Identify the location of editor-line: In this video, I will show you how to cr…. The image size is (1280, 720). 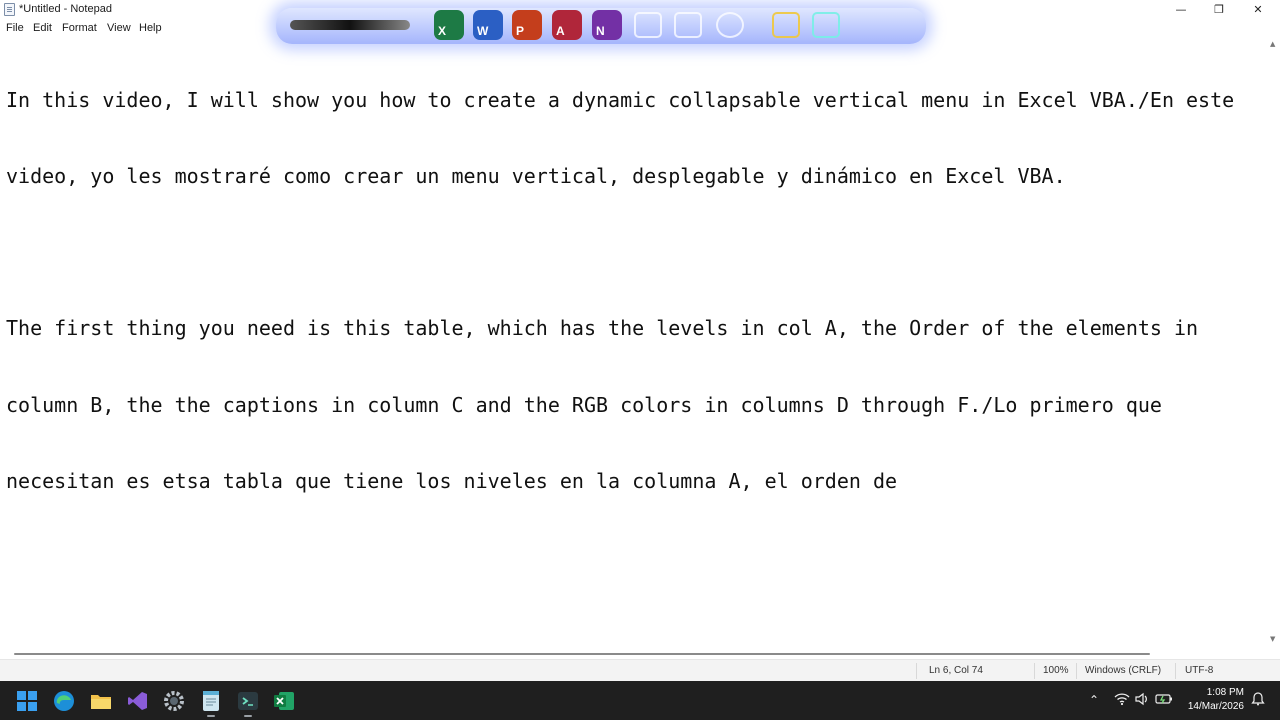
(620, 99).